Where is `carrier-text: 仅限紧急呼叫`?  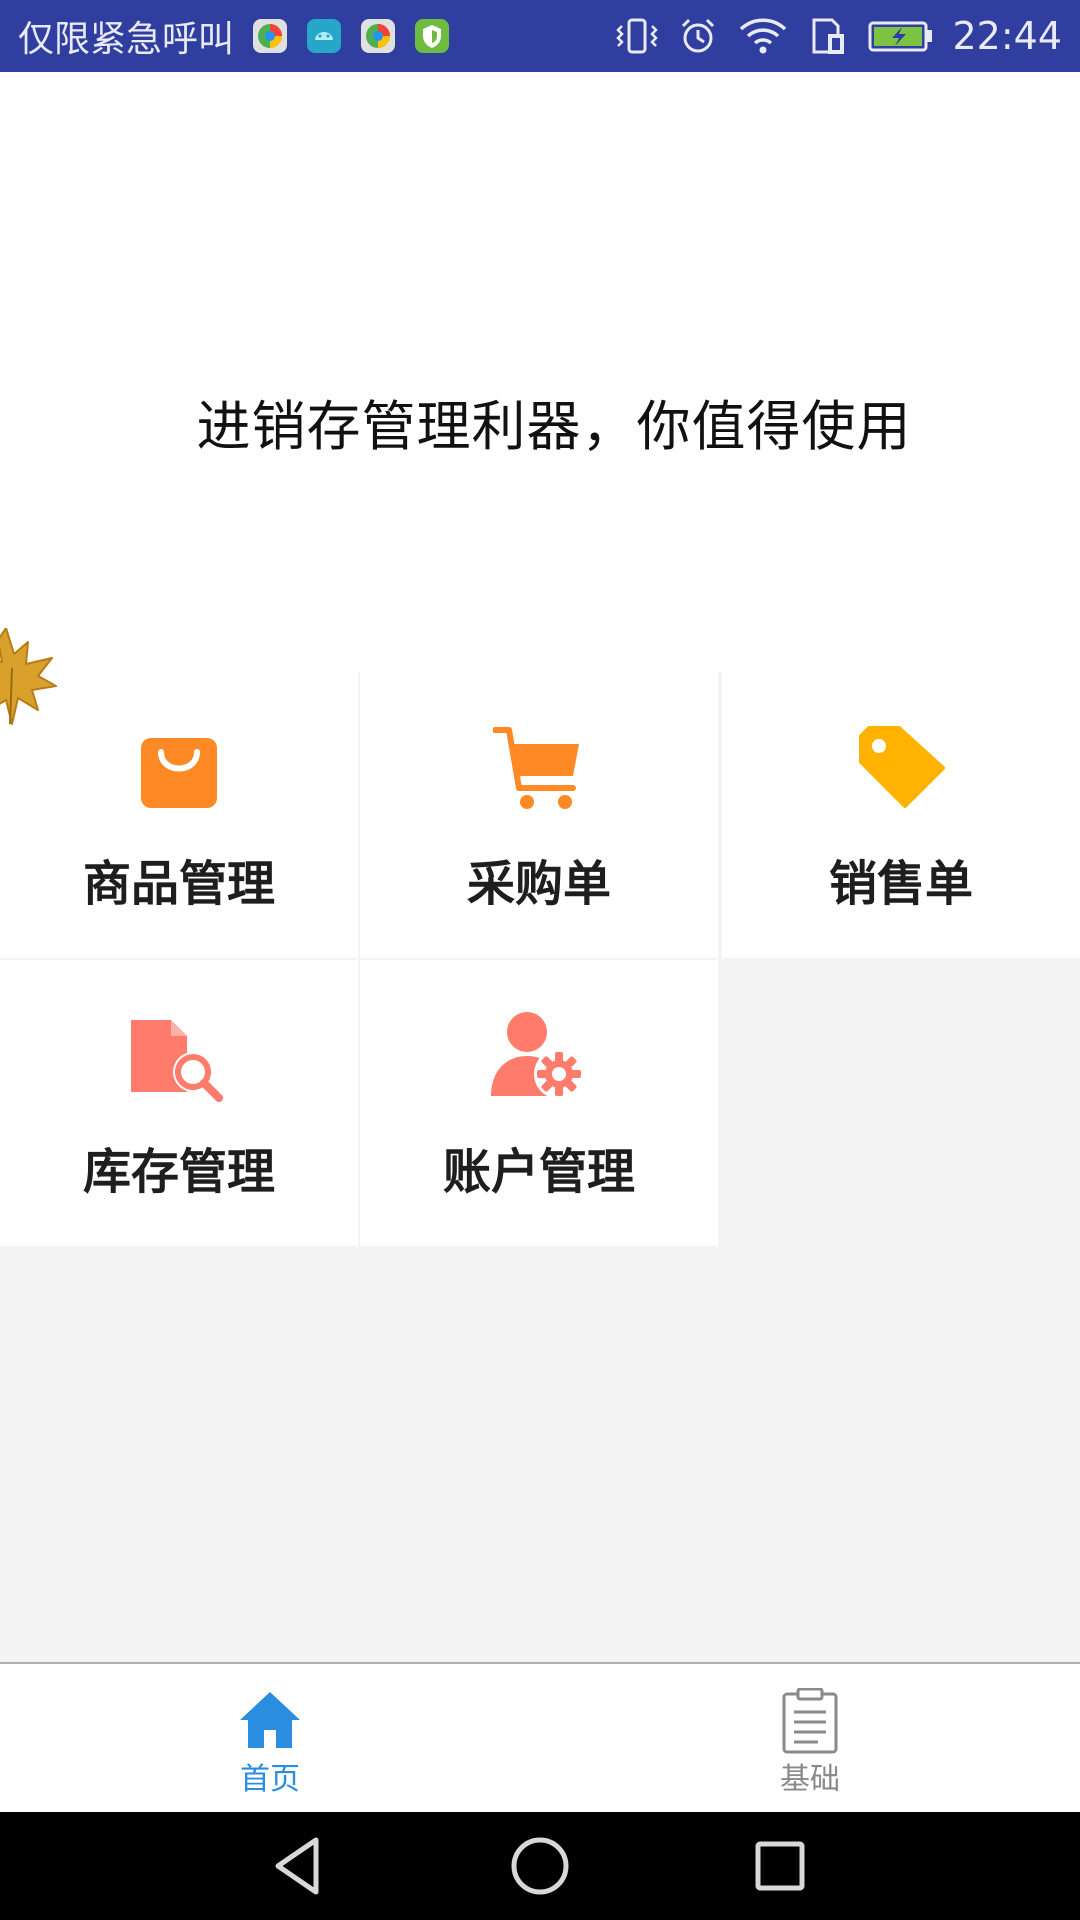
carrier-text: 仅限紧急呼叫 is located at coordinates (126, 39).